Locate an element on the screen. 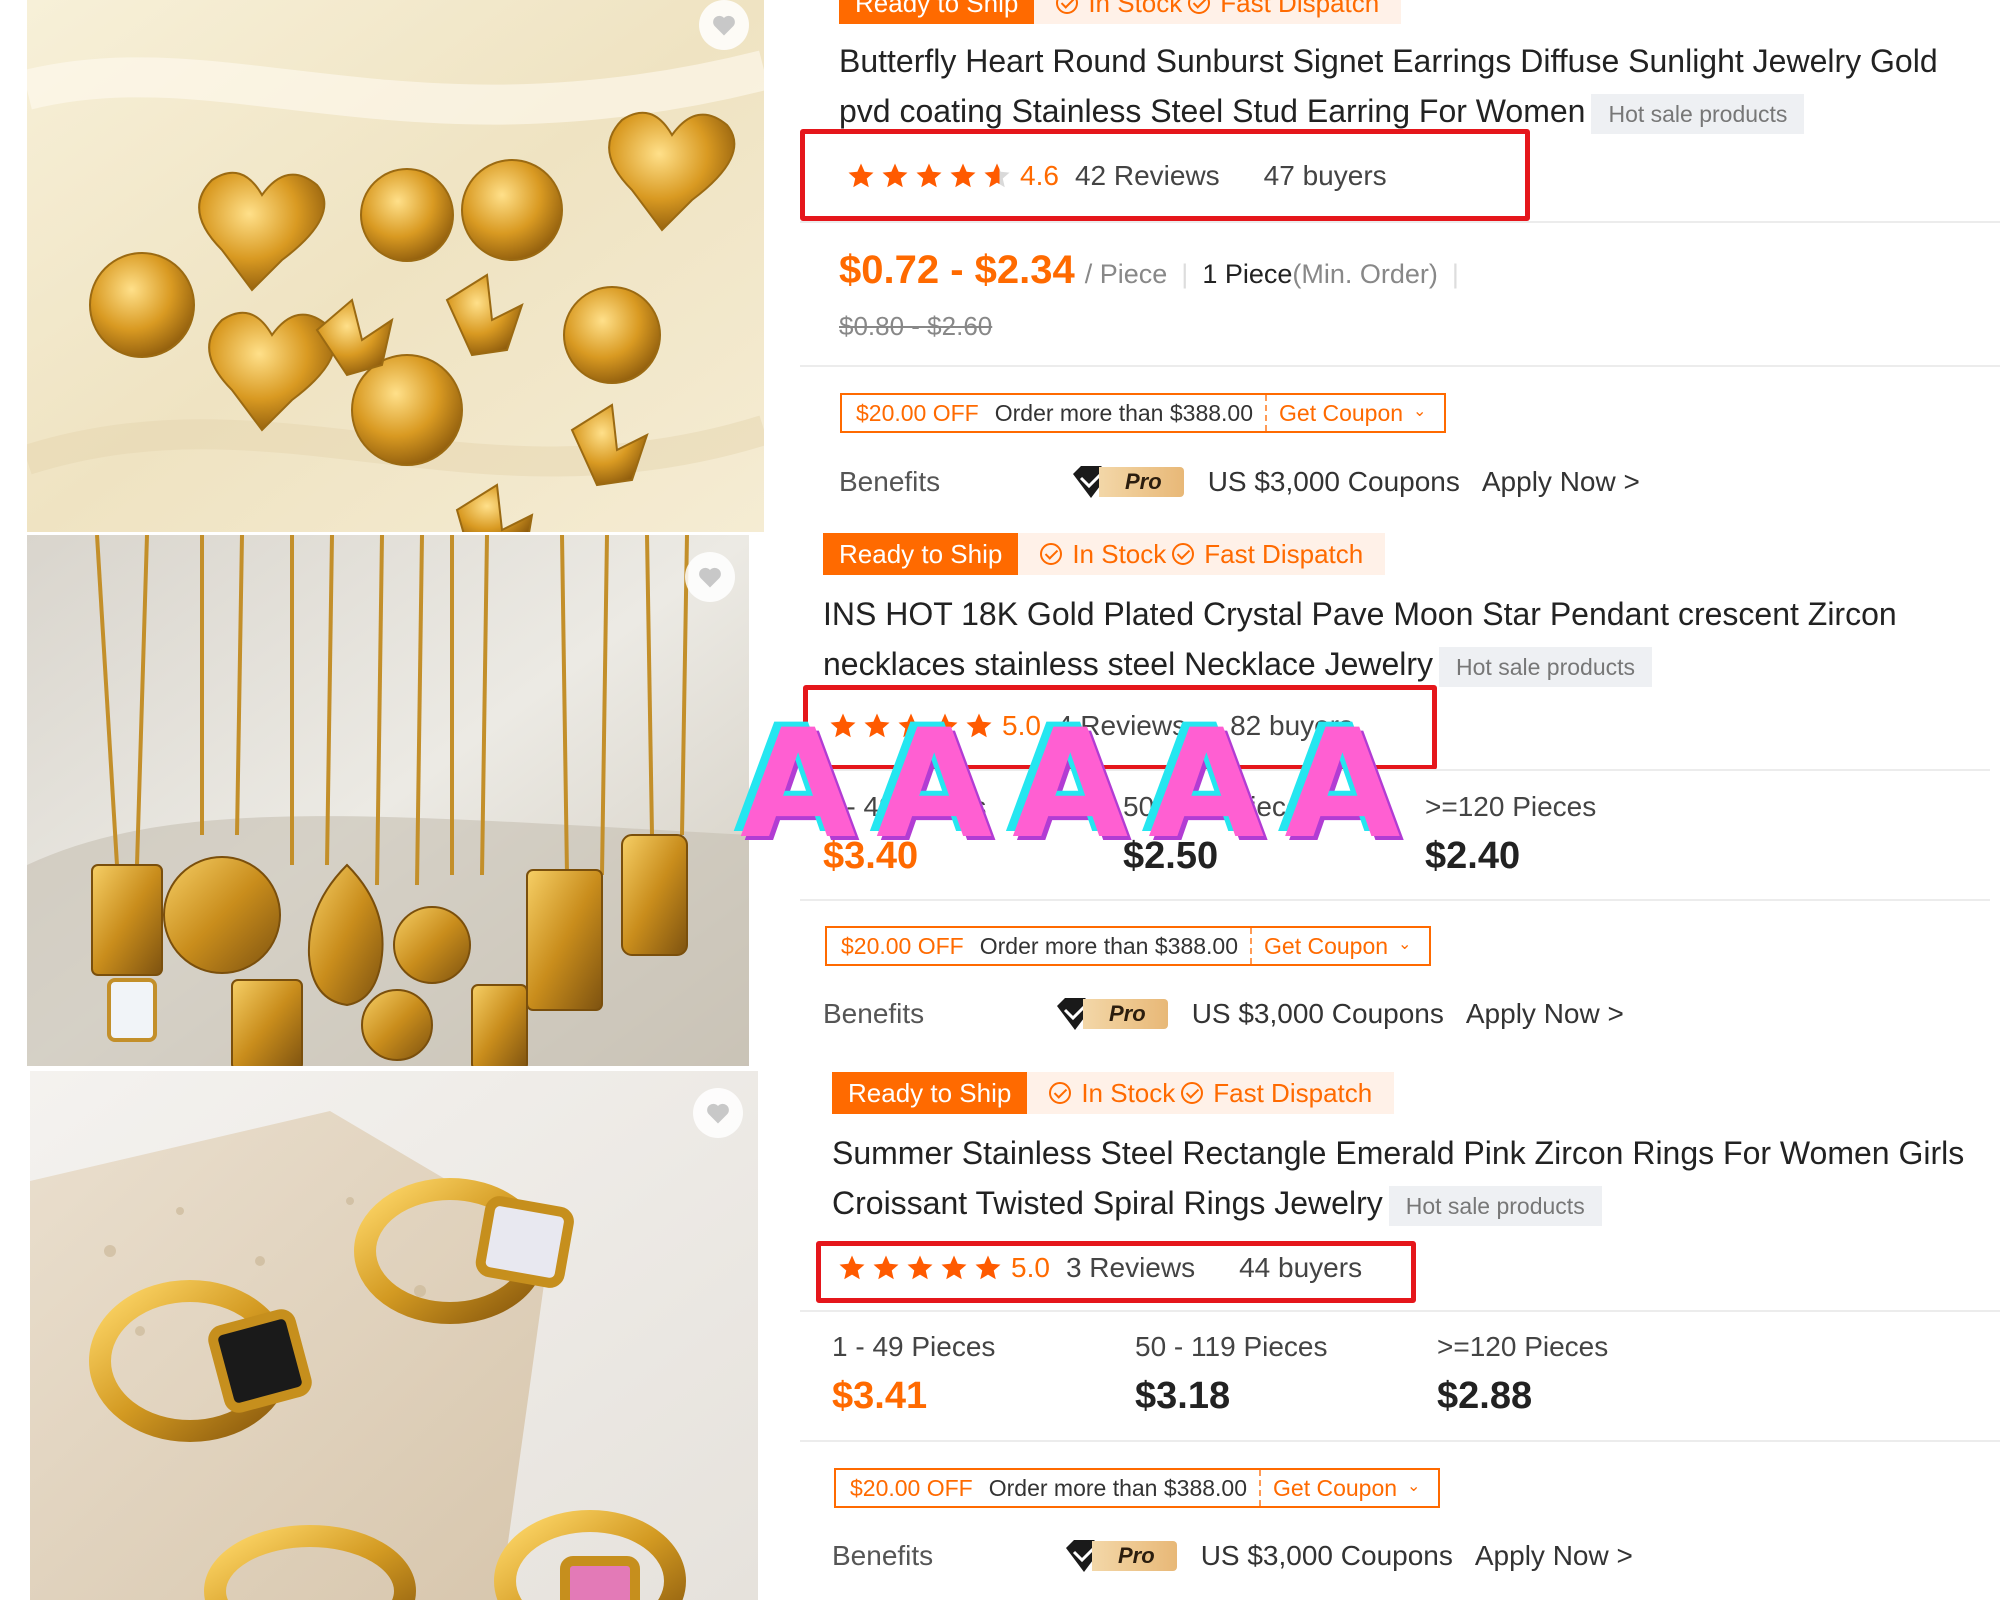 The width and height of the screenshot is (2000, 1600). reviews-link: 42 Reviews is located at coordinates (1147, 176).